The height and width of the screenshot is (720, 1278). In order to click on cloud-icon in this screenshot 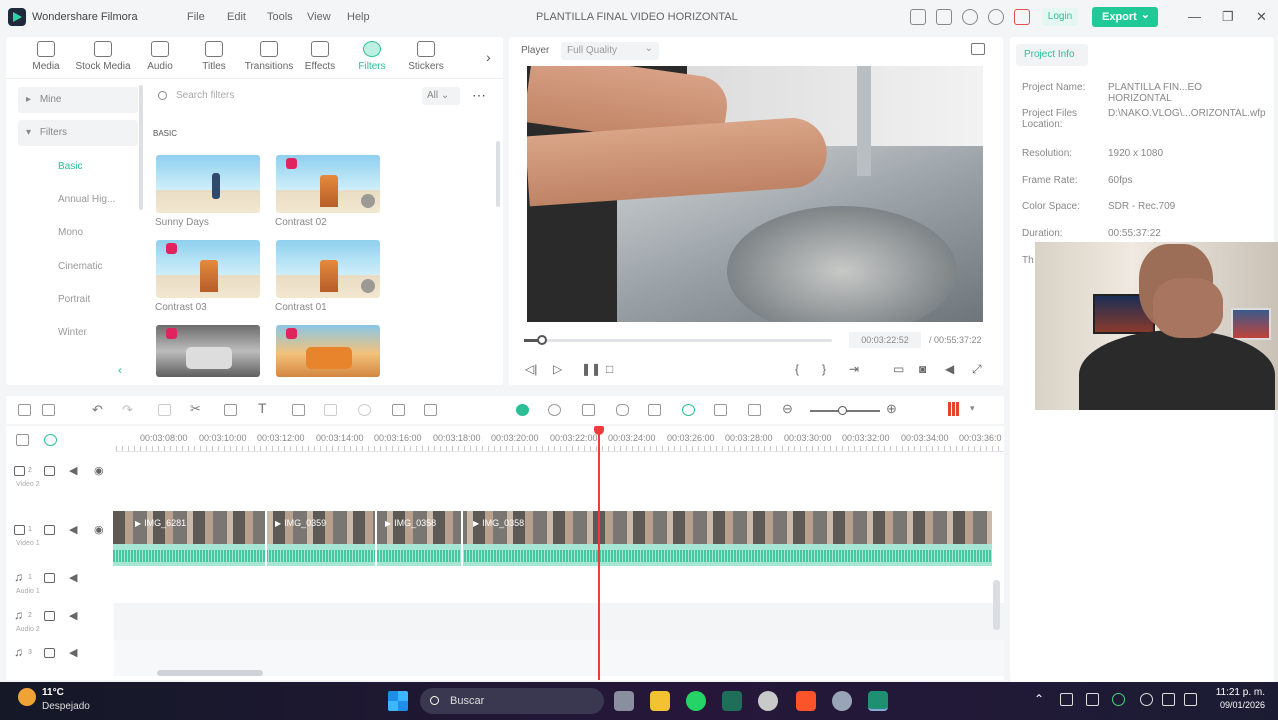, I will do `click(970, 17)`.